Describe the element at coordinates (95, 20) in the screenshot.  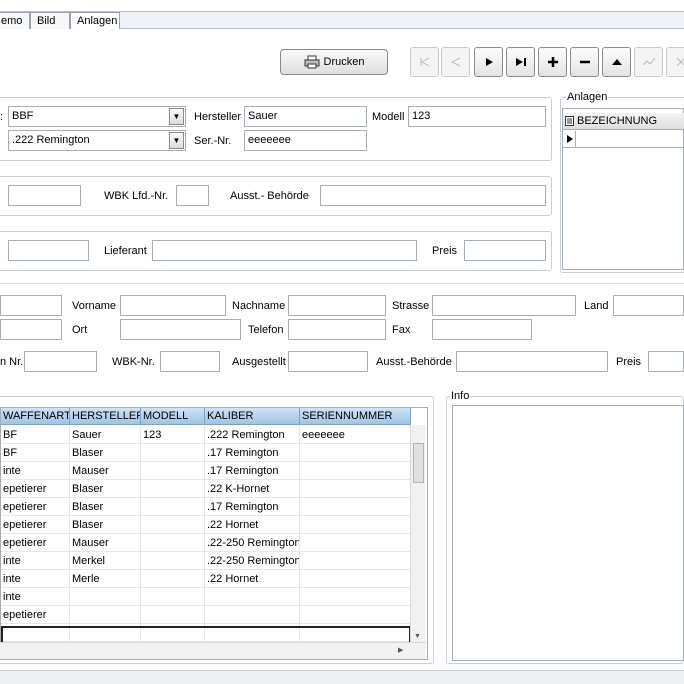
I see `tab-anlagen: Anlagen` at that location.